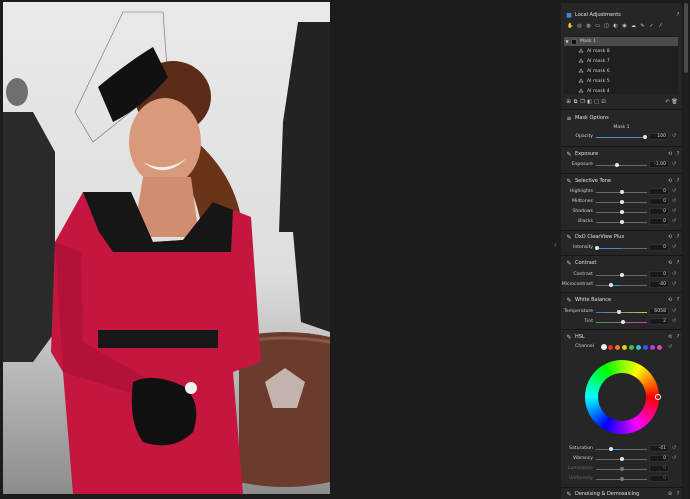  What do you see at coordinates (567, 41) in the screenshot?
I see `expand-caret-icon: ▼` at bounding box center [567, 41].